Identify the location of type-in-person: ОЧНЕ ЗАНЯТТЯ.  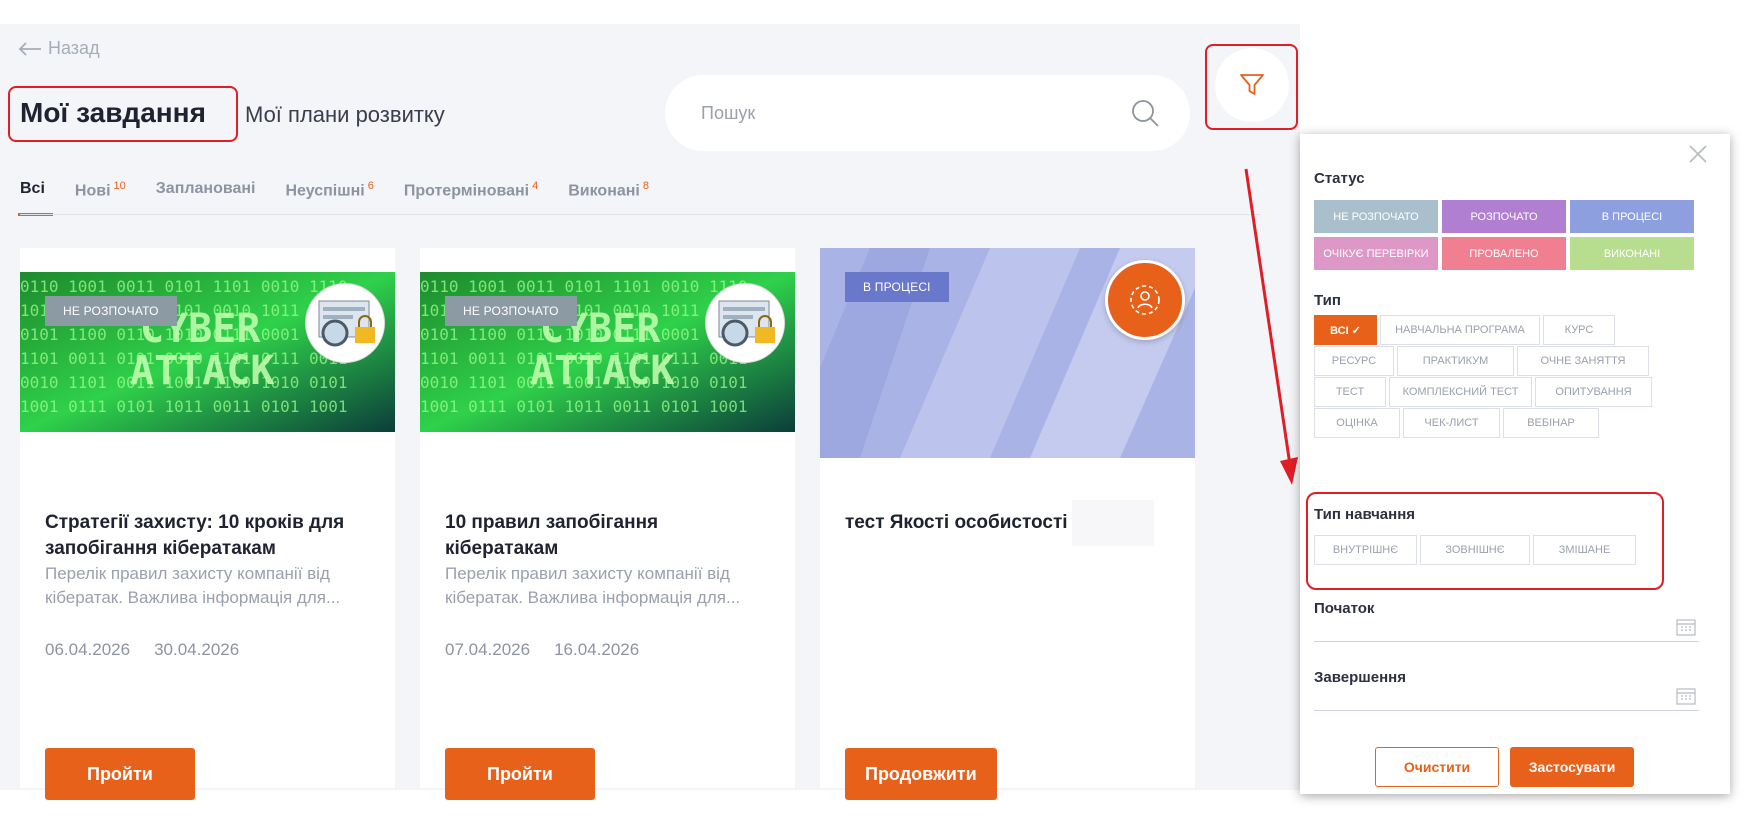
(1583, 361).